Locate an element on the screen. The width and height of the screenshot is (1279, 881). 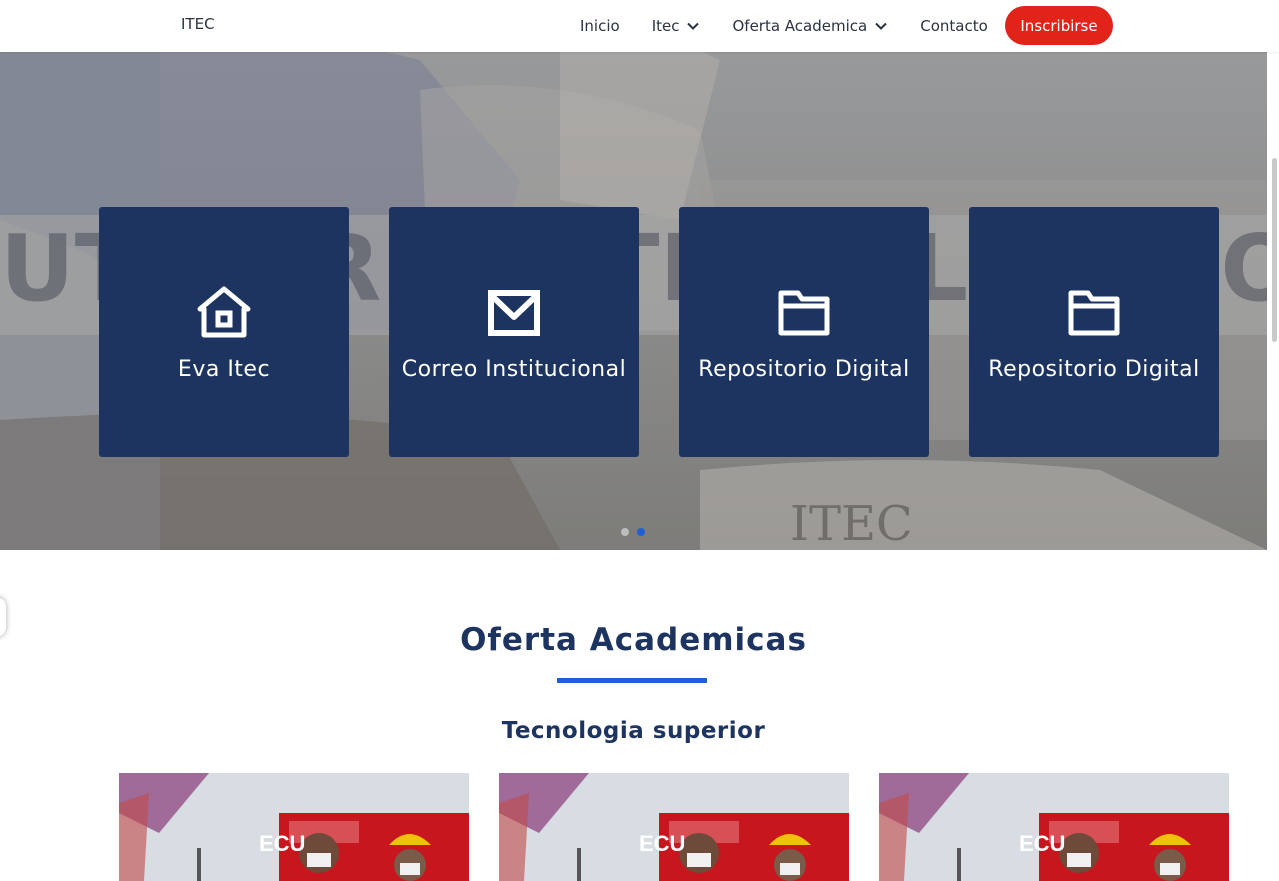
nav-item-label: Oferta Academica is located at coordinates (800, 26).